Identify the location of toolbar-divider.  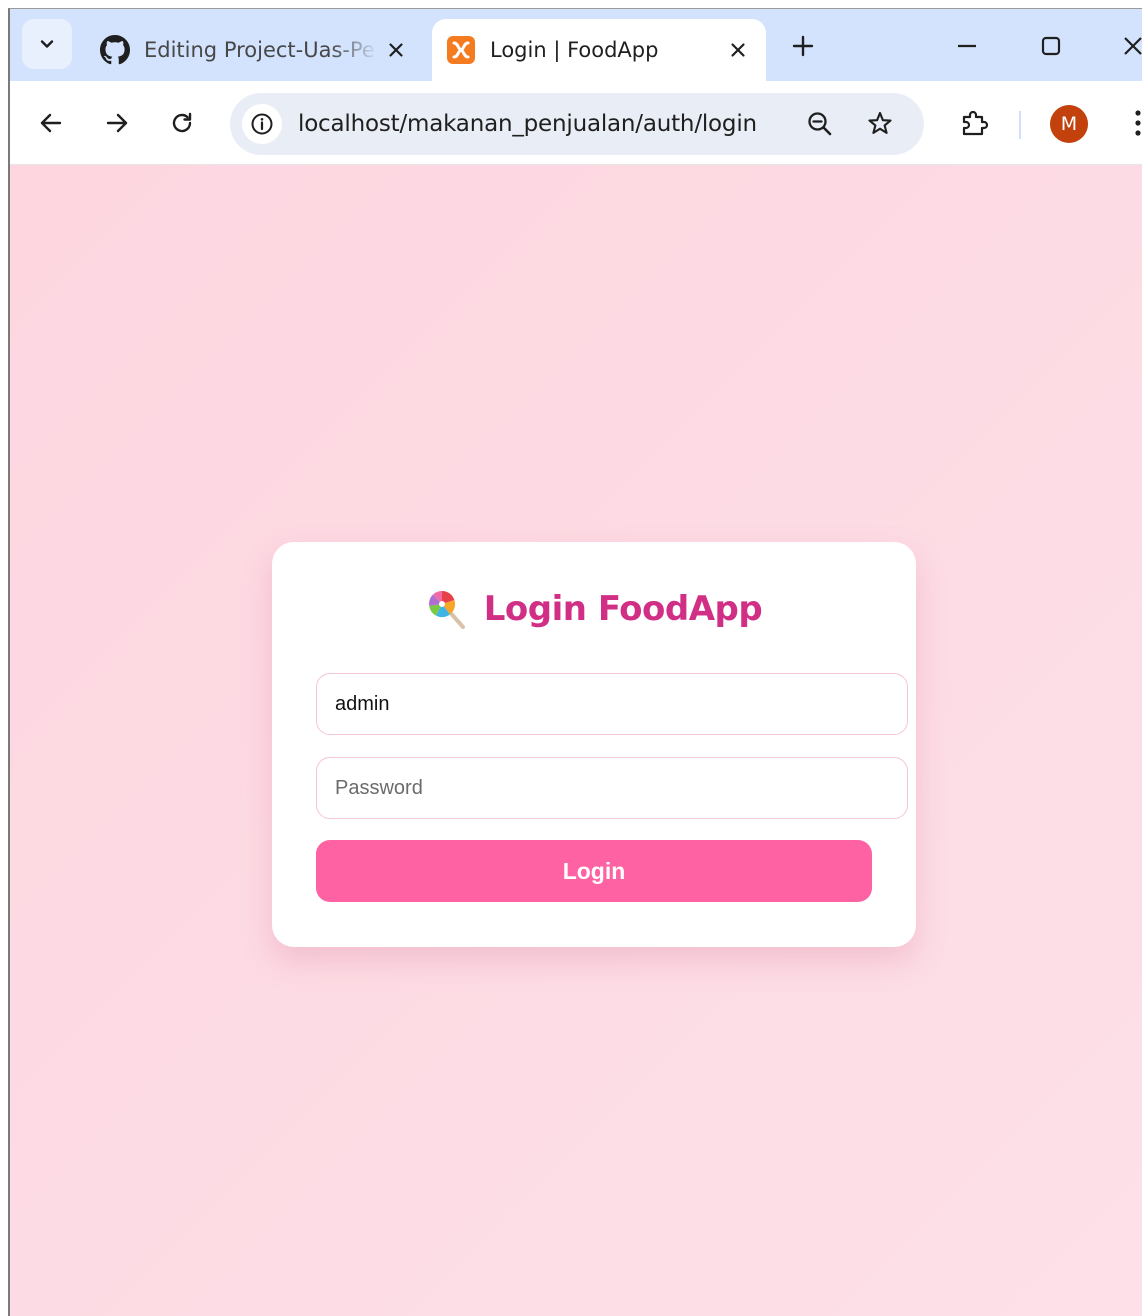
(1020, 125).